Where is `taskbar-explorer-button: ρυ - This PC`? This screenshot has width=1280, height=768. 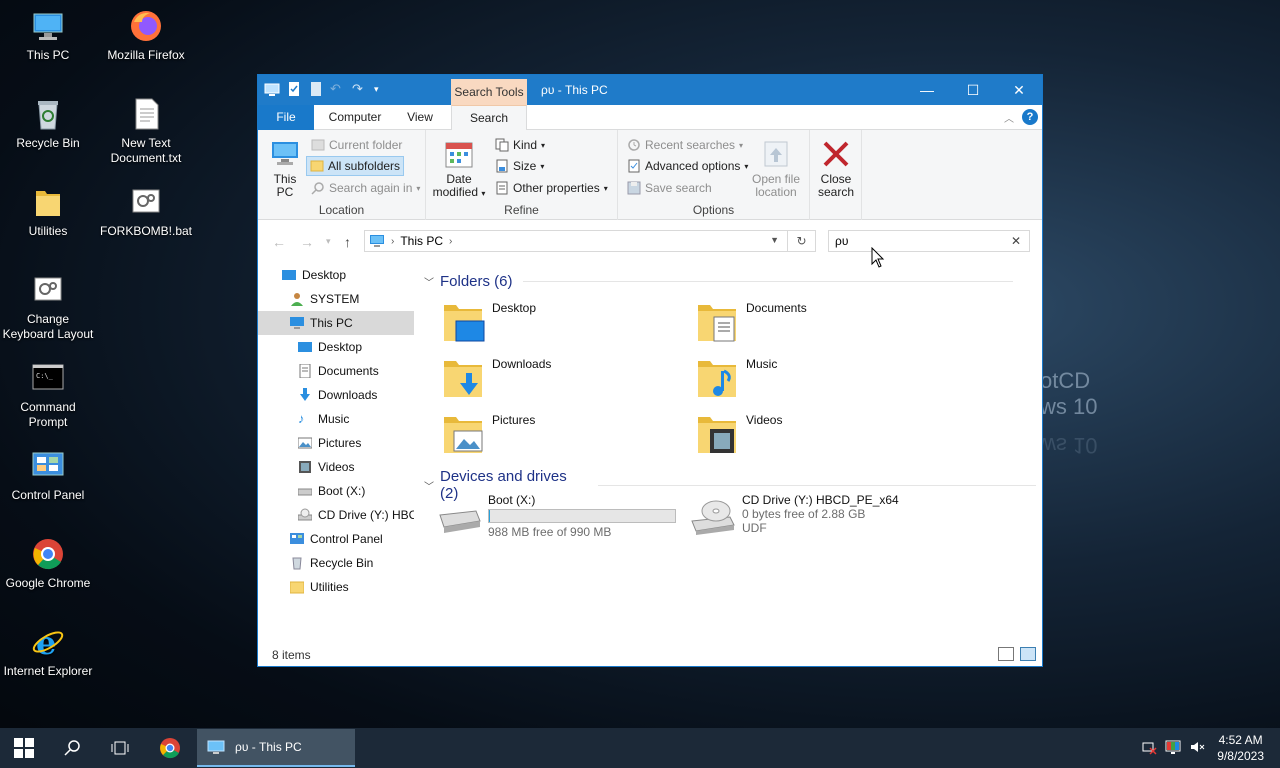
taskbar-explorer-button: ρυ - This PC is located at coordinates (276, 748).